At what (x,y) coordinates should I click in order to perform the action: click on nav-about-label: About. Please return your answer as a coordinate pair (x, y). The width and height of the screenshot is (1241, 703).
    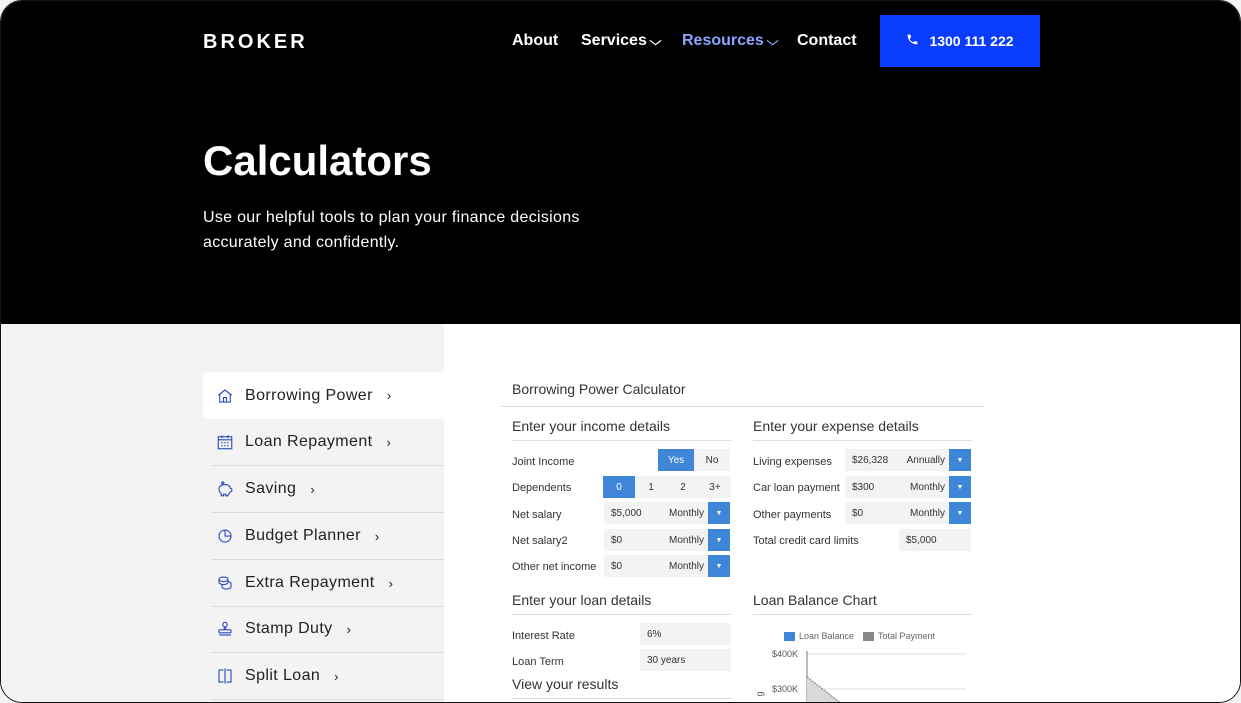
    Looking at the image, I should click on (535, 40).